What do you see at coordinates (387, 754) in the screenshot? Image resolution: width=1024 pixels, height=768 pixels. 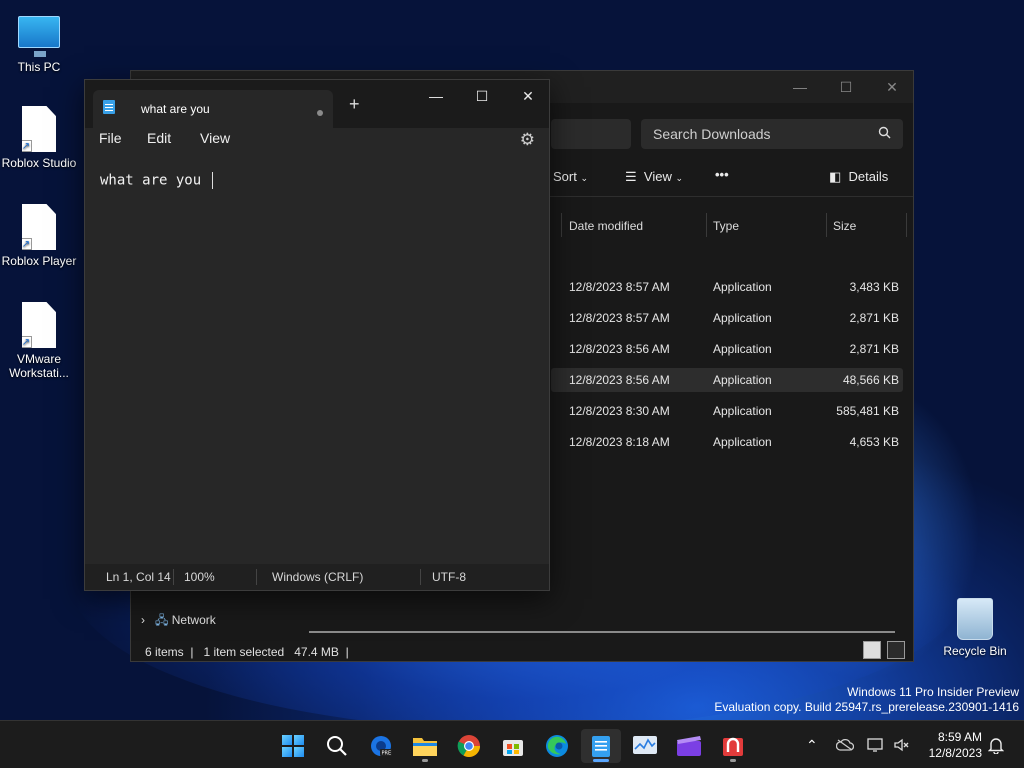 I see `svg-text: PRE` at bounding box center [387, 754].